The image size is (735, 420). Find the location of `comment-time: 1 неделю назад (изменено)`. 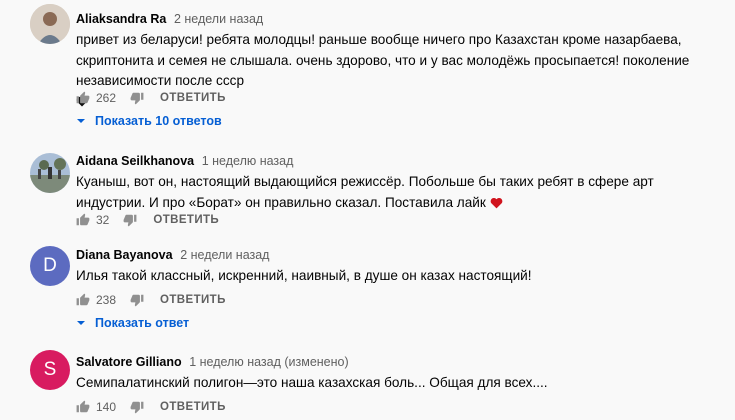

comment-time: 1 неделю назад (изменено) is located at coordinates (268, 362).